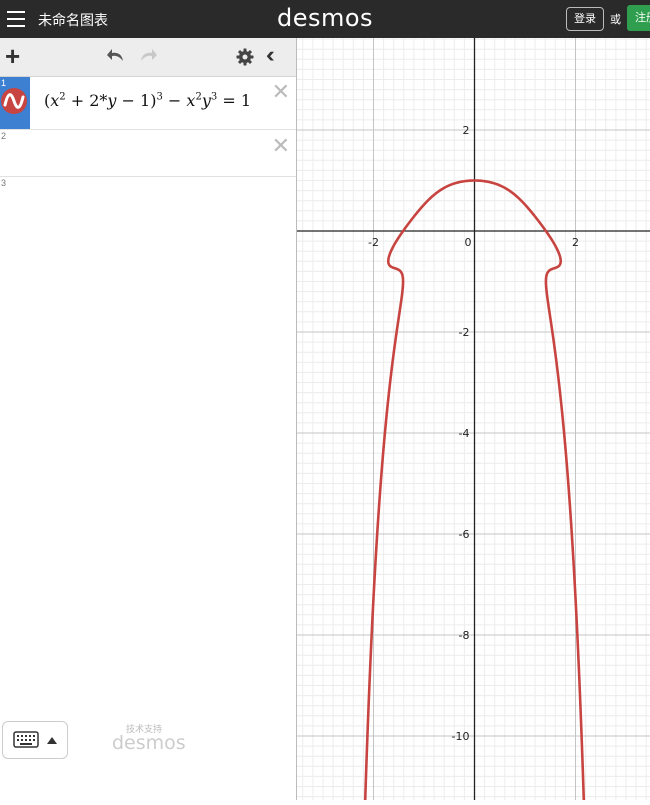 Image resolution: width=650 pixels, height=805 pixels. Describe the element at coordinates (575, 242) in the screenshot. I see `x-tick-label: 2` at that location.